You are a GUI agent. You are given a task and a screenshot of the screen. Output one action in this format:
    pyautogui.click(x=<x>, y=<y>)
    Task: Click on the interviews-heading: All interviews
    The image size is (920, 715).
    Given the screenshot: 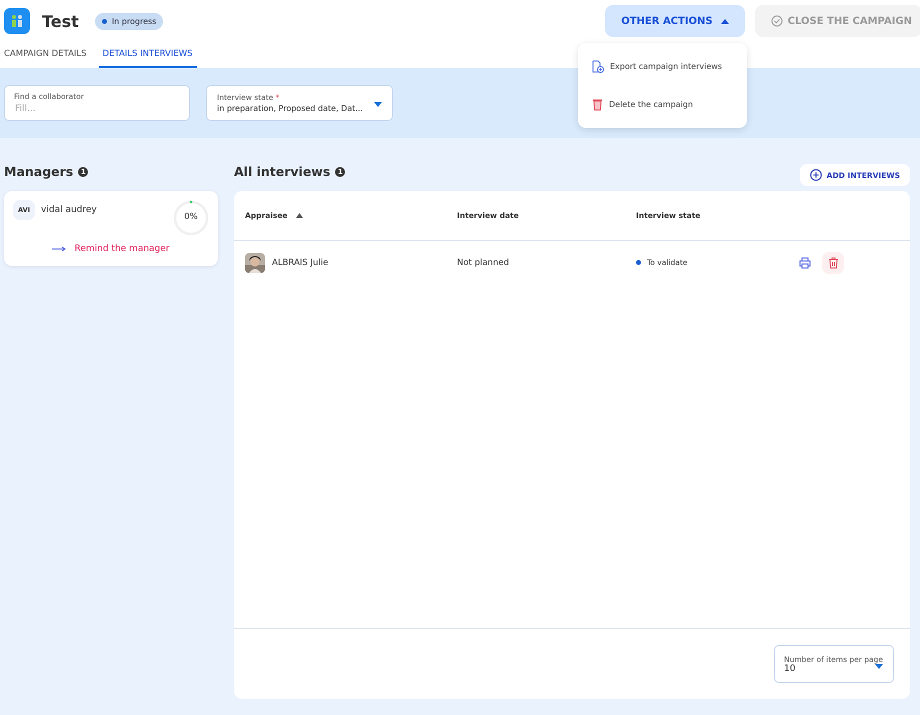 What is the action you would take?
    pyautogui.click(x=282, y=171)
    